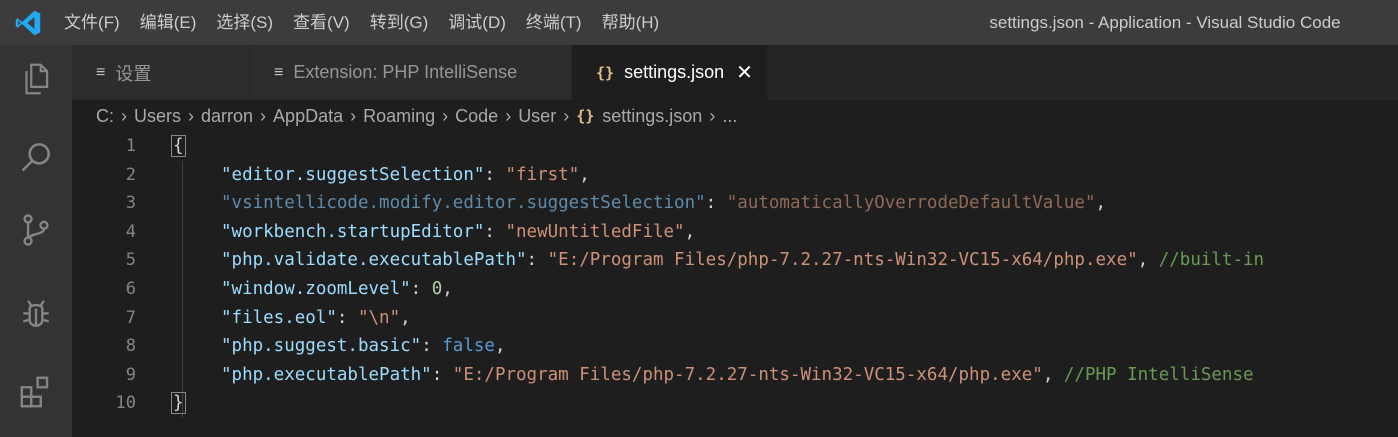 This screenshot has width=1398, height=437. What do you see at coordinates (374, 260) in the screenshot?
I see `code-token: "php.validate.executablePath"` at bounding box center [374, 260].